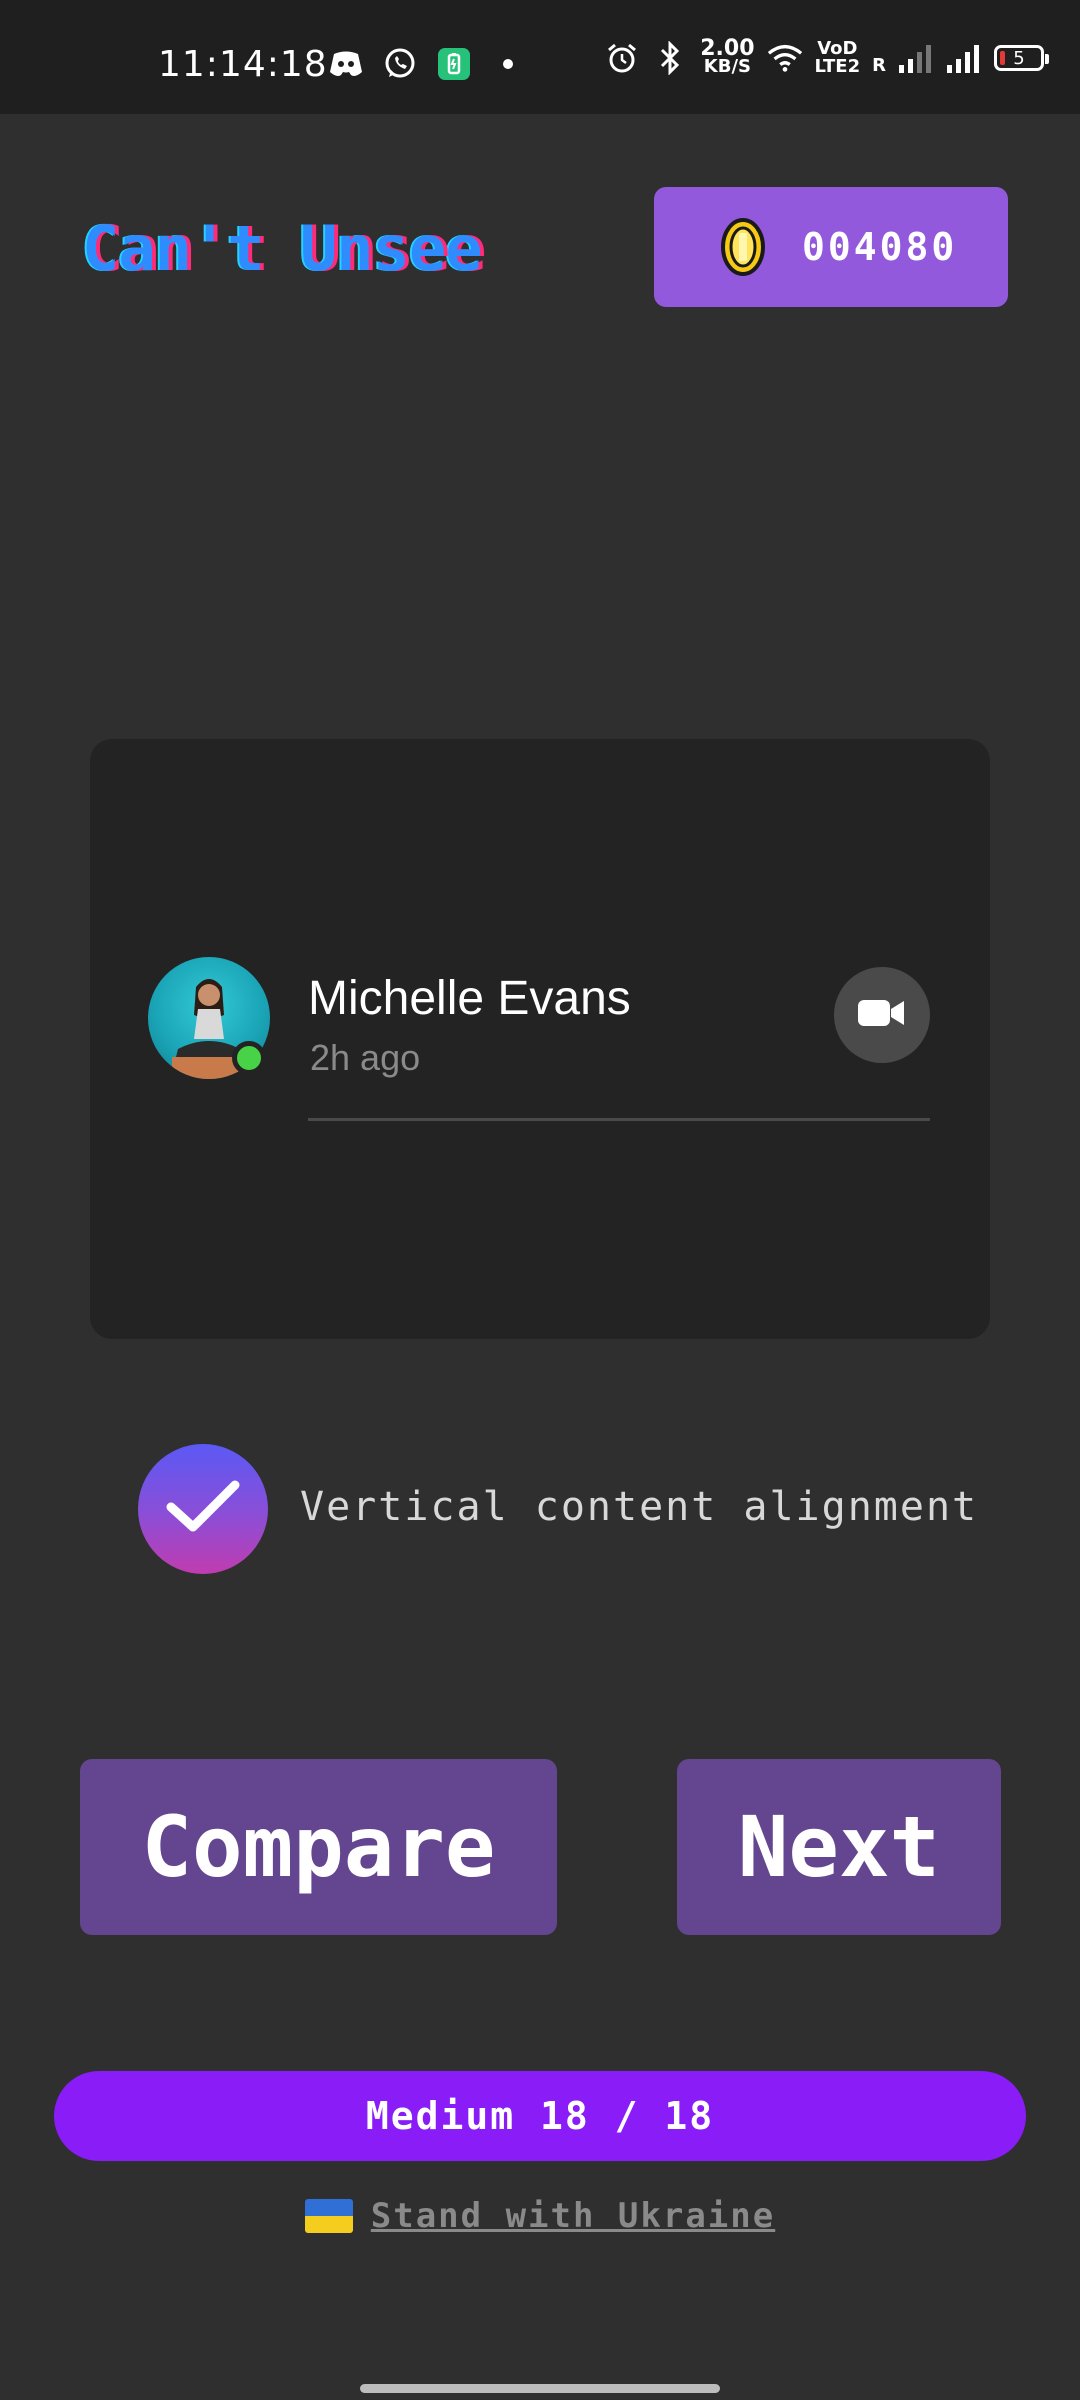  Describe the element at coordinates (670, 58) in the screenshot. I see `bluetooth-icon` at that location.